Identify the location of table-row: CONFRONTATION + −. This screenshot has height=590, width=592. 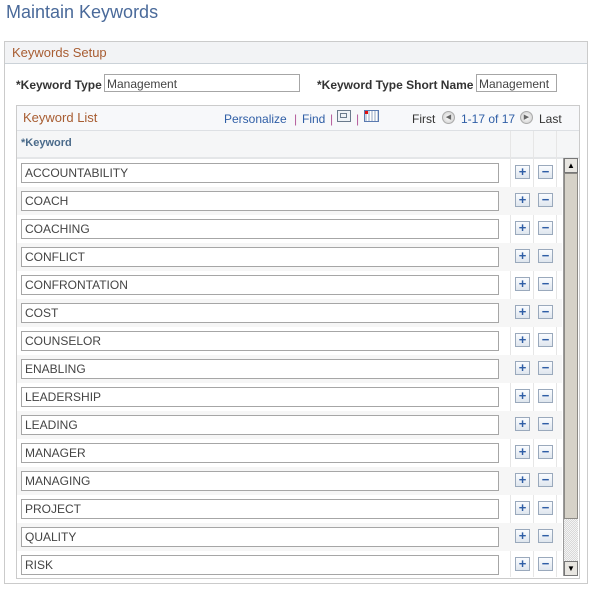
(289, 285).